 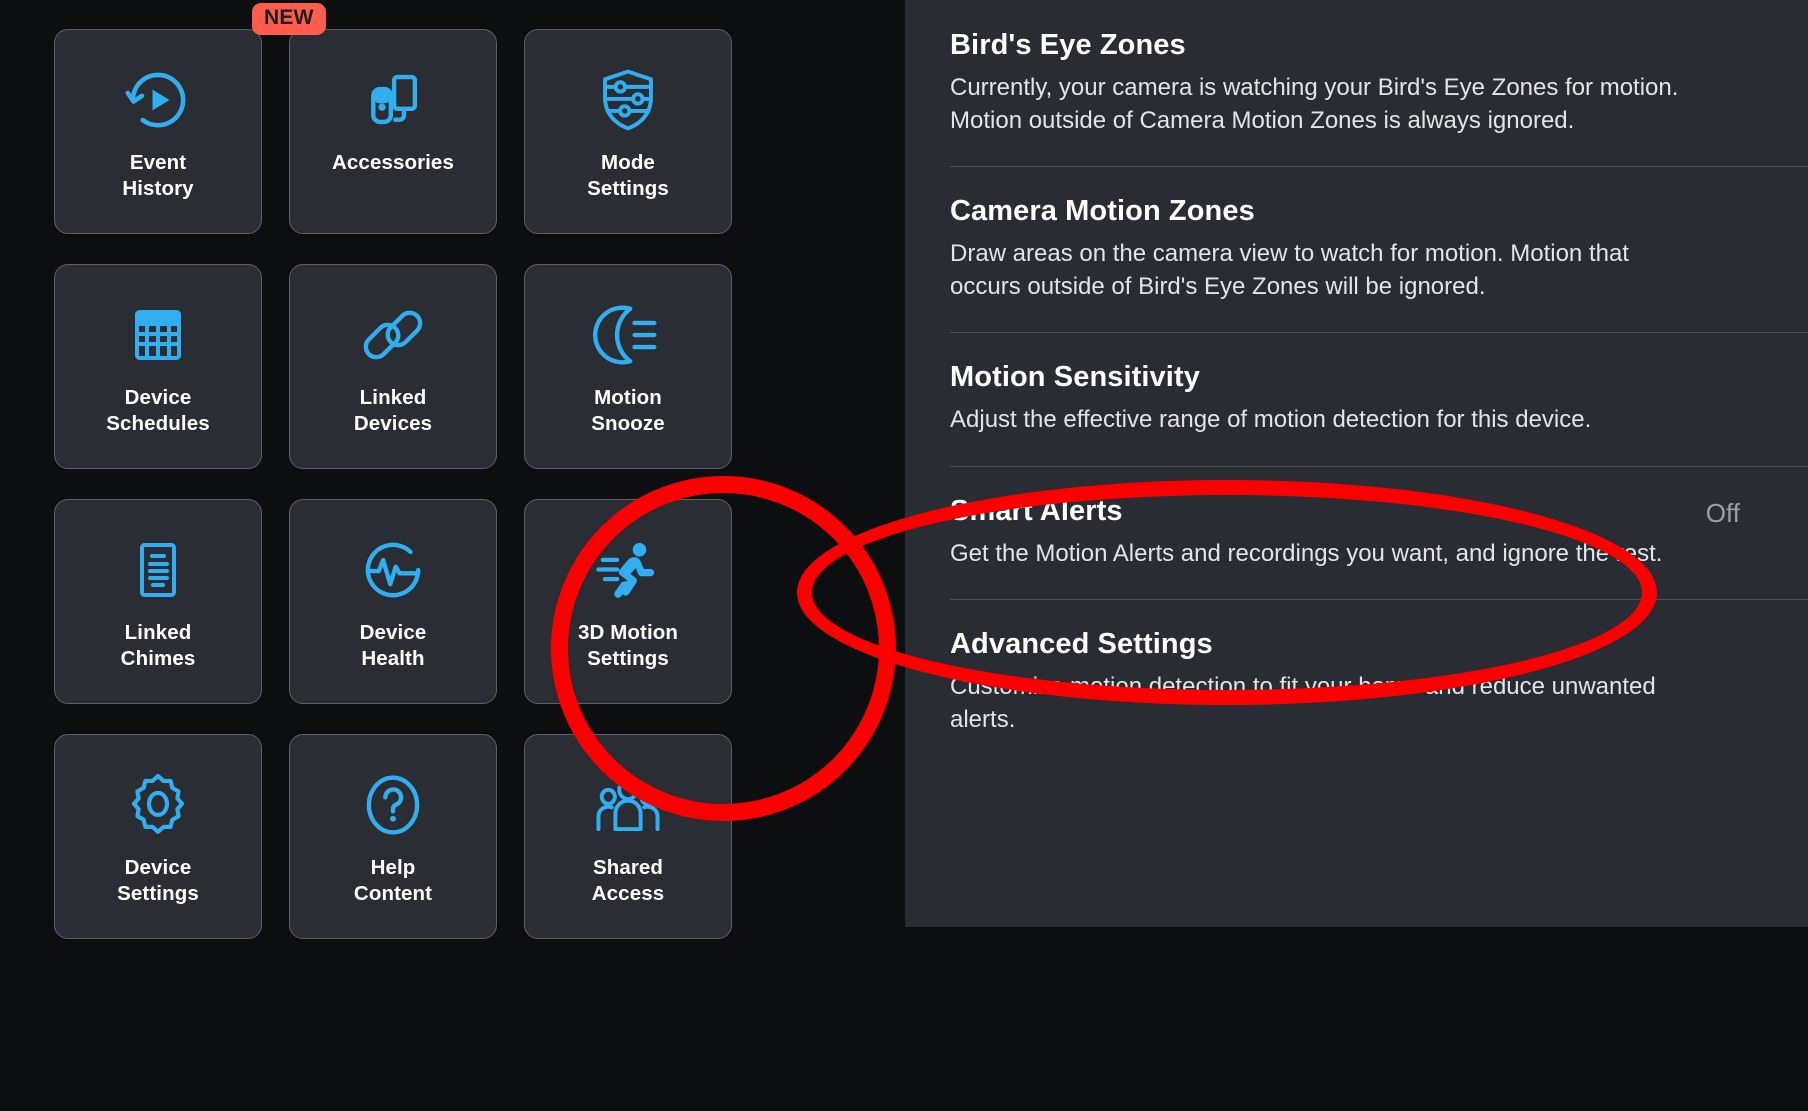 What do you see at coordinates (393, 881) in the screenshot?
I see `tile-label-help-content: Help Content` at bounding box center [393, 881].